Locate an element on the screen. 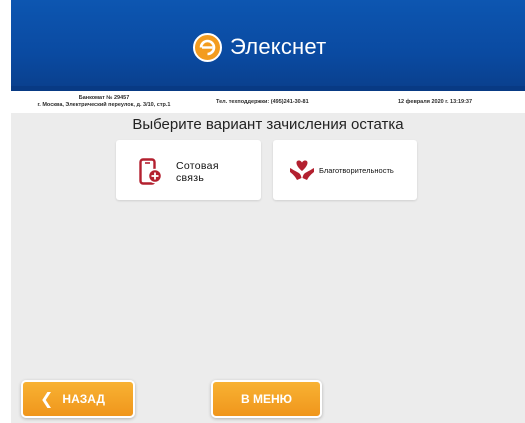  back-button-label: НАЗАД is located at coordinates (83, 399).